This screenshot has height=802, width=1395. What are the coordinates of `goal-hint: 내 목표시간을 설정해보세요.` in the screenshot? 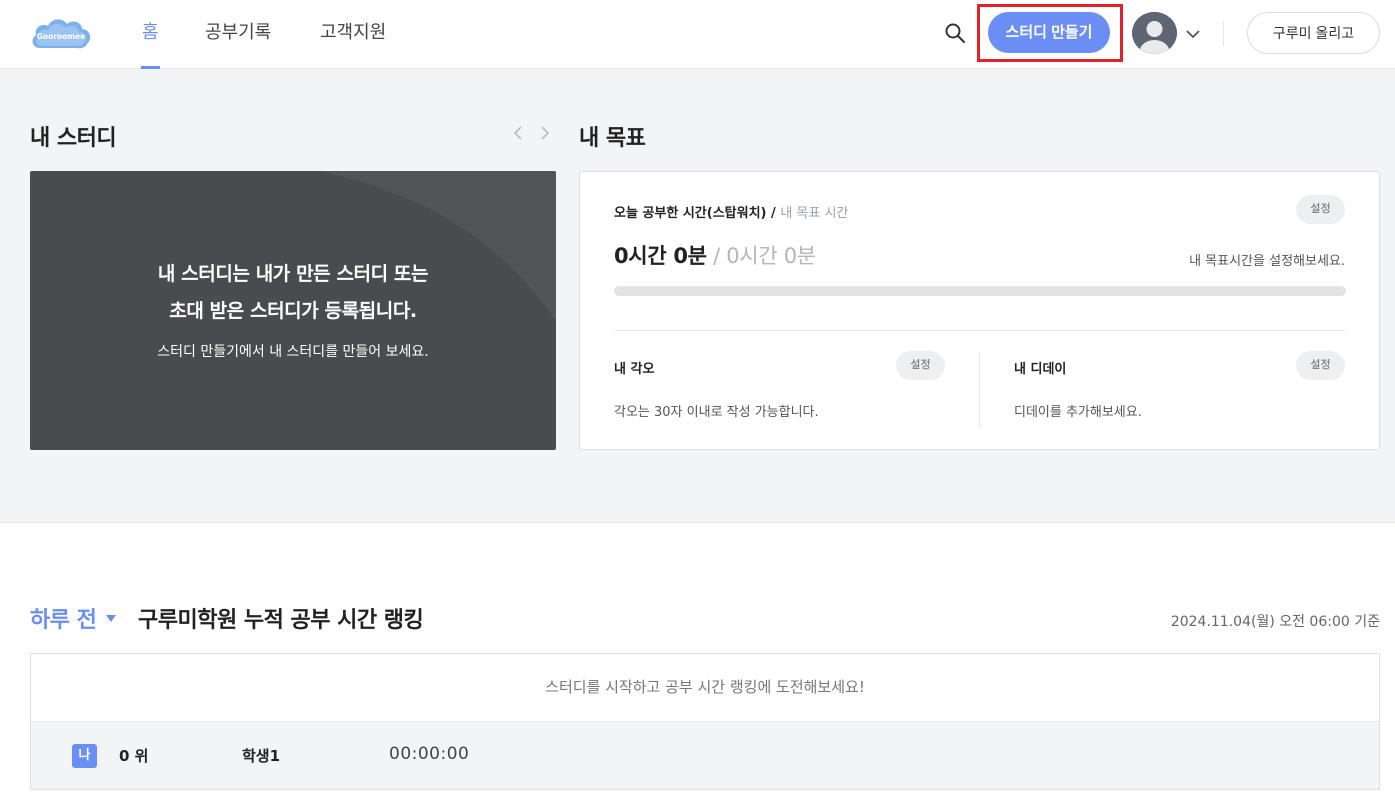 It's located at (1267, 261).